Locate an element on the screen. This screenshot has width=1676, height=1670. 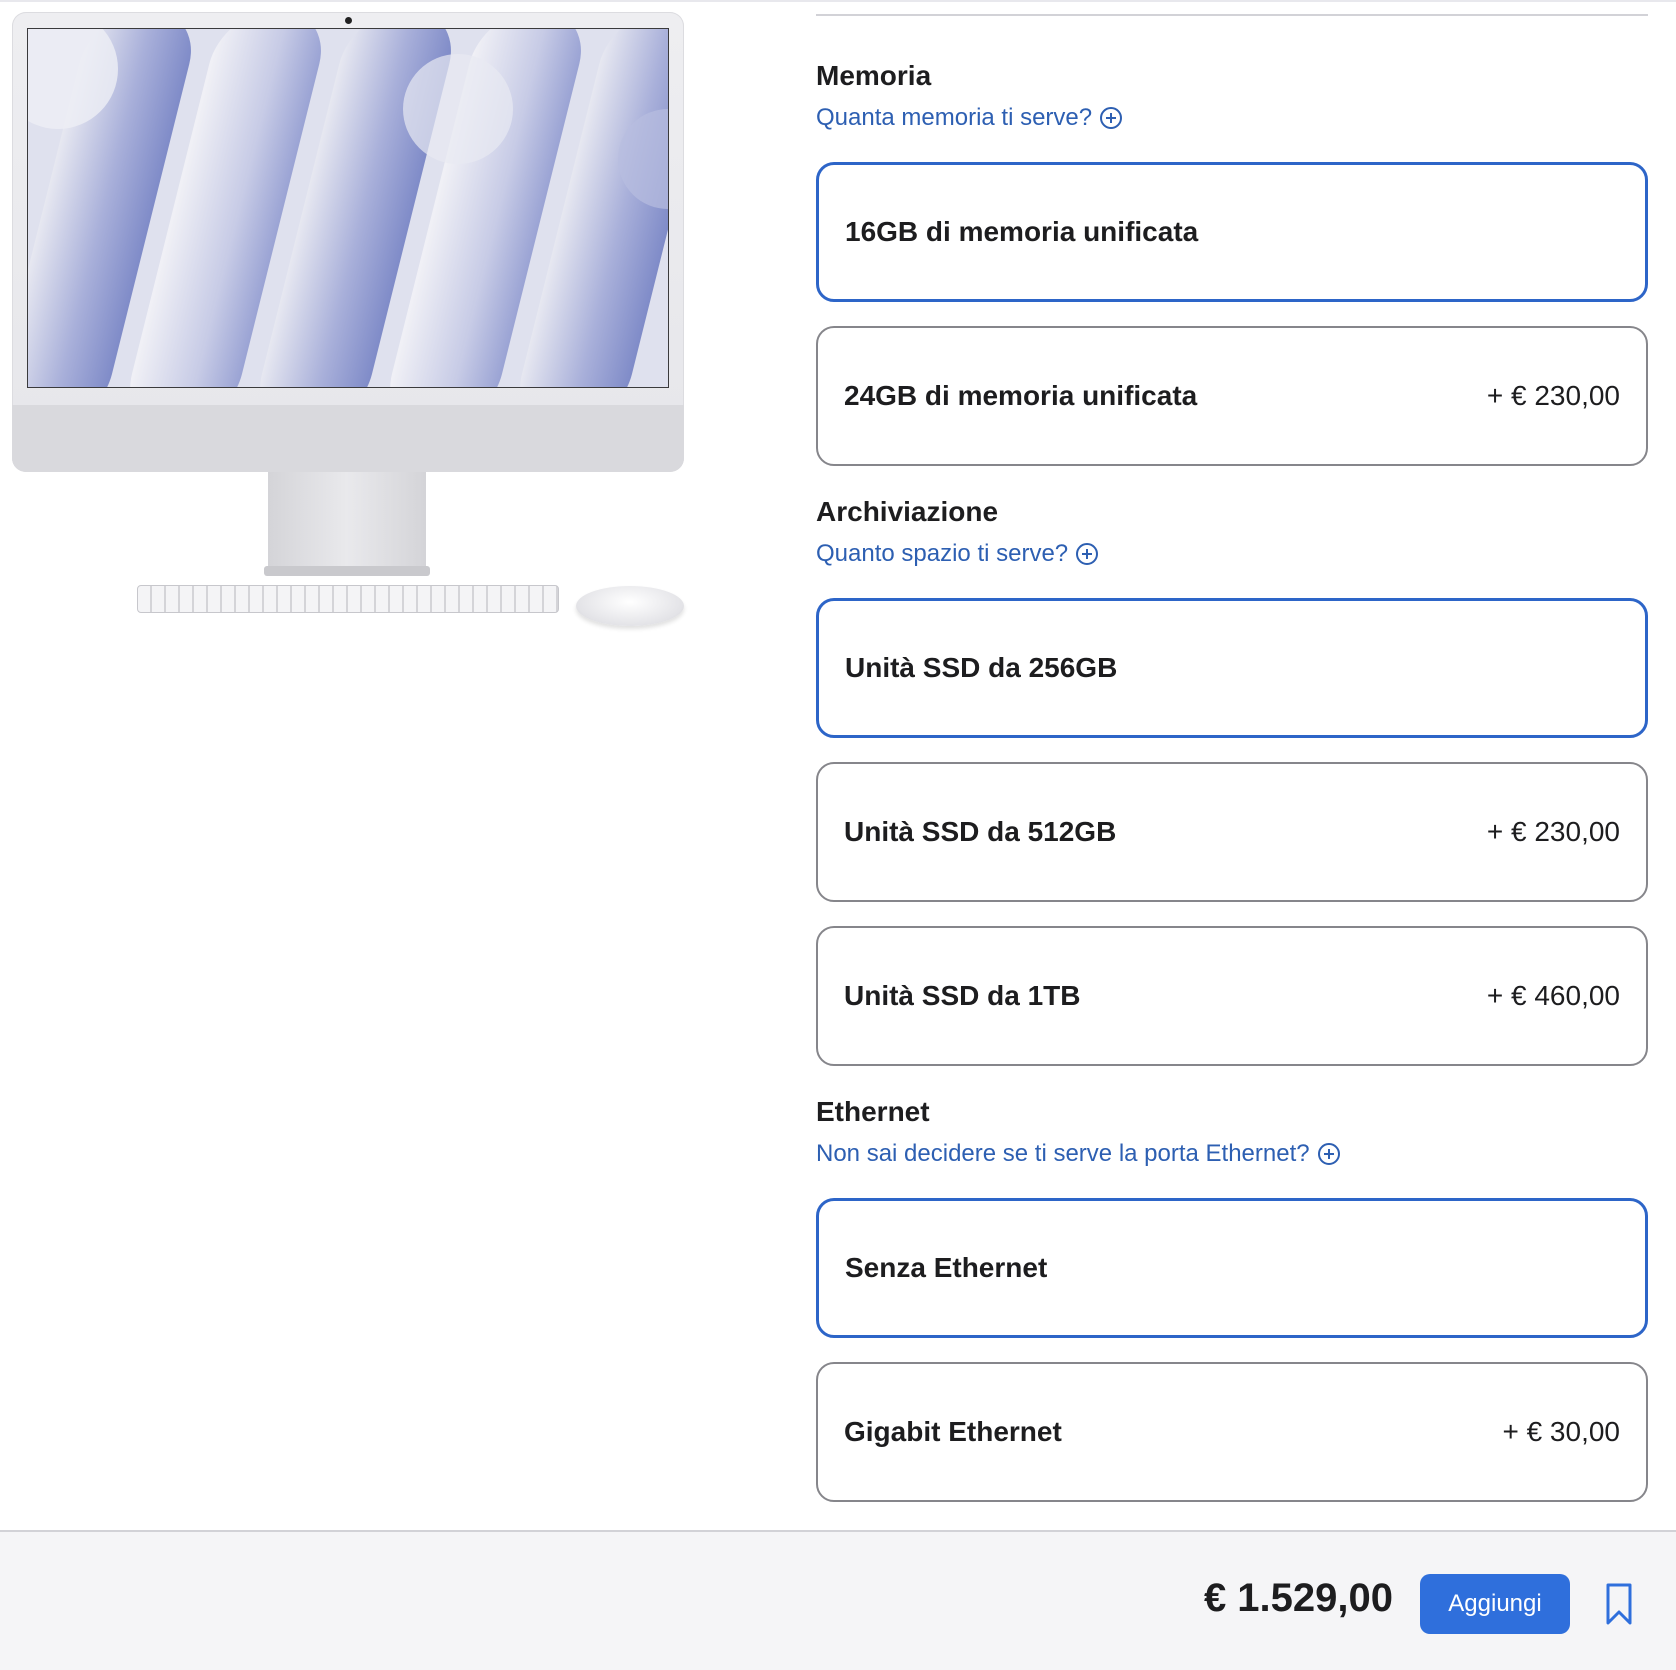
wallpaper is located at coordinates (348, 208).